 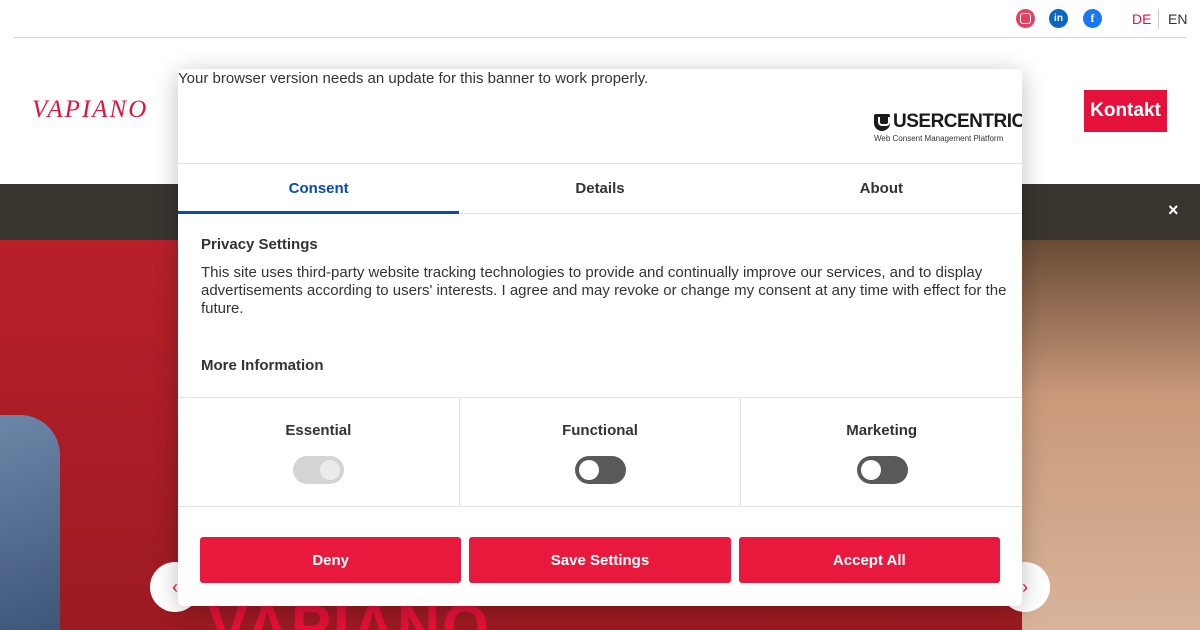 I want to click on instagram-icon, so click(x=1025, y=18).